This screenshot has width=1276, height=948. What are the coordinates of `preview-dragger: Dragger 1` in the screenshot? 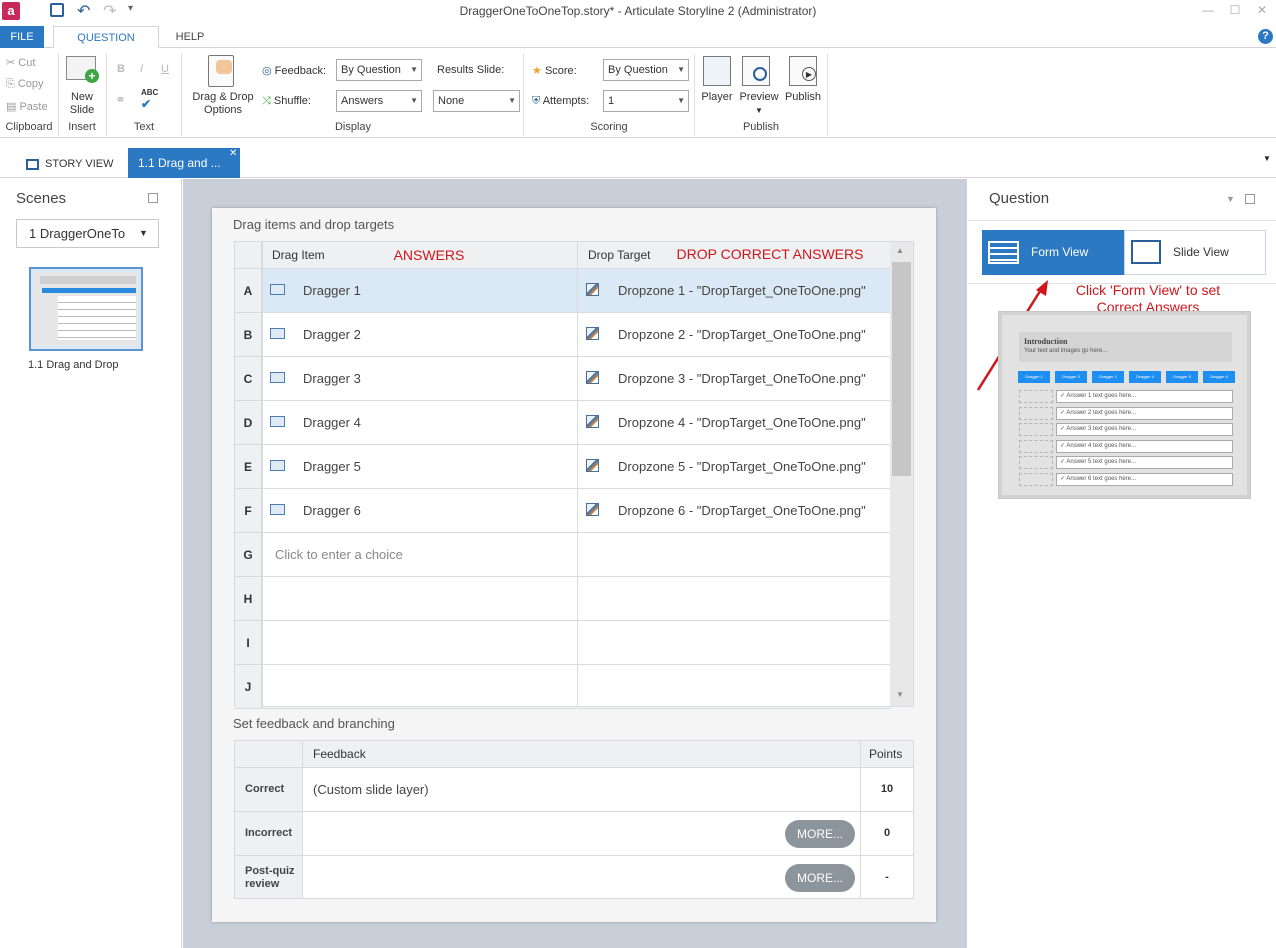 It's located at (1034, 377).